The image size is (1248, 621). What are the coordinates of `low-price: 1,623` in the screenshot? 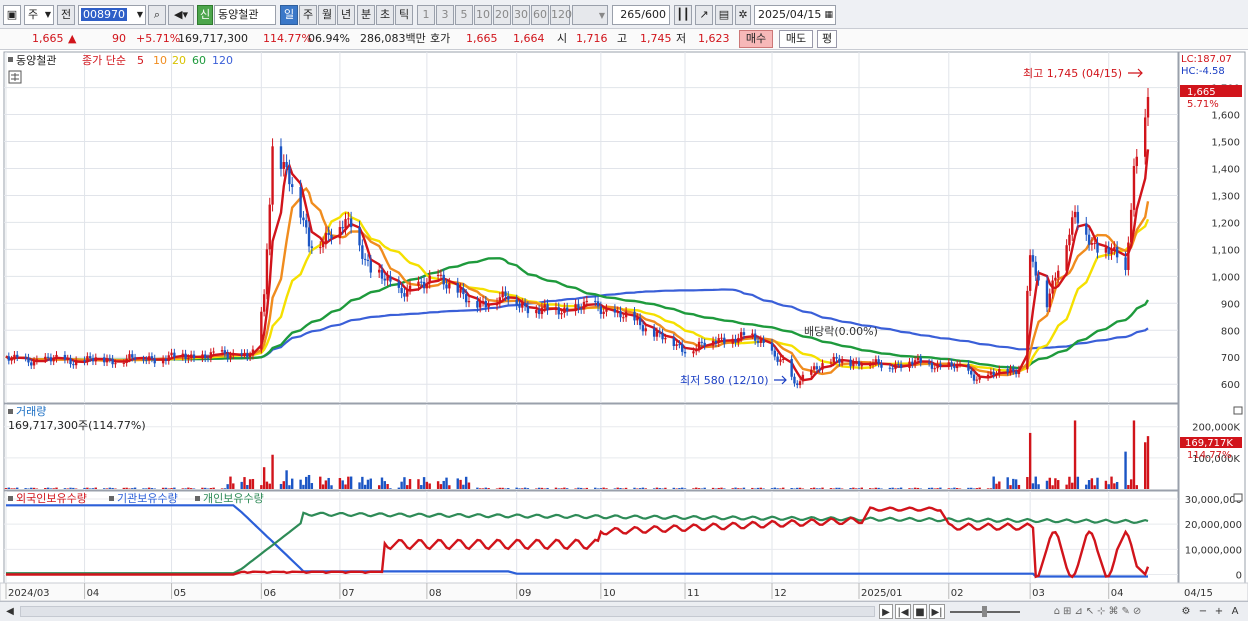 It's located at (714, 38).